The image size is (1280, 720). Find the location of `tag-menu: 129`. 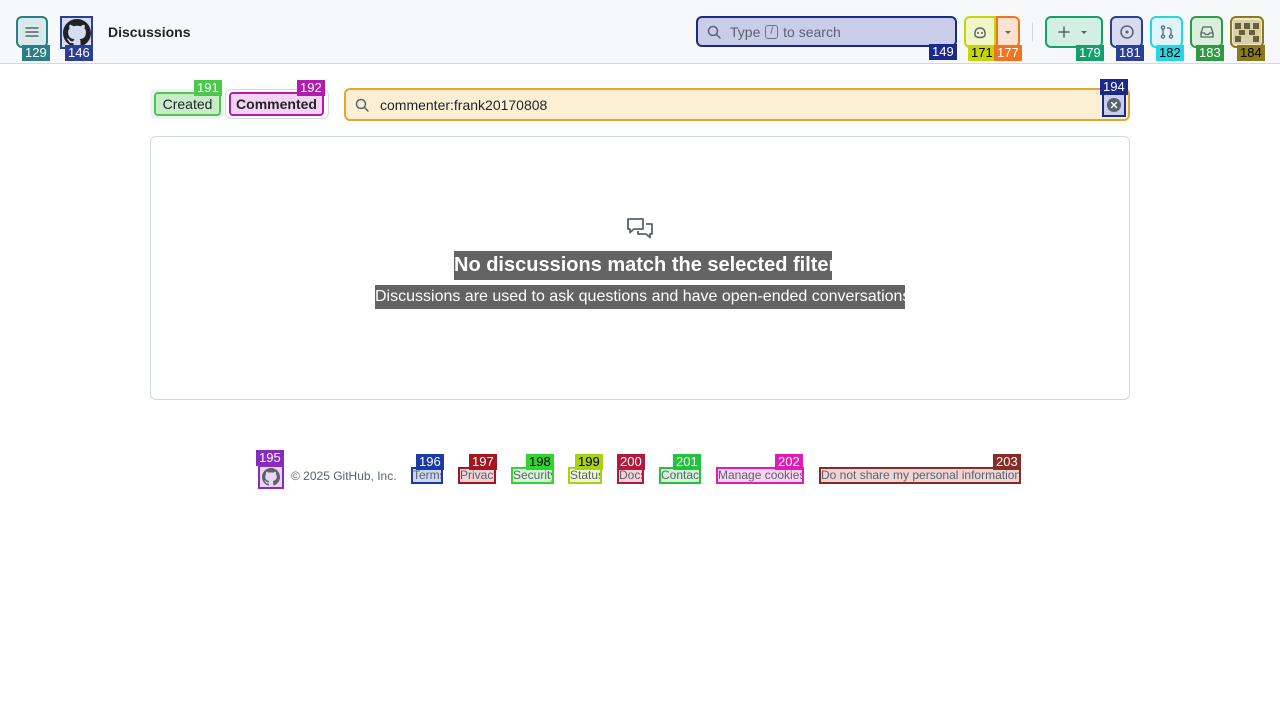

tag-menu: 129 is located at coordinates (36, 53).